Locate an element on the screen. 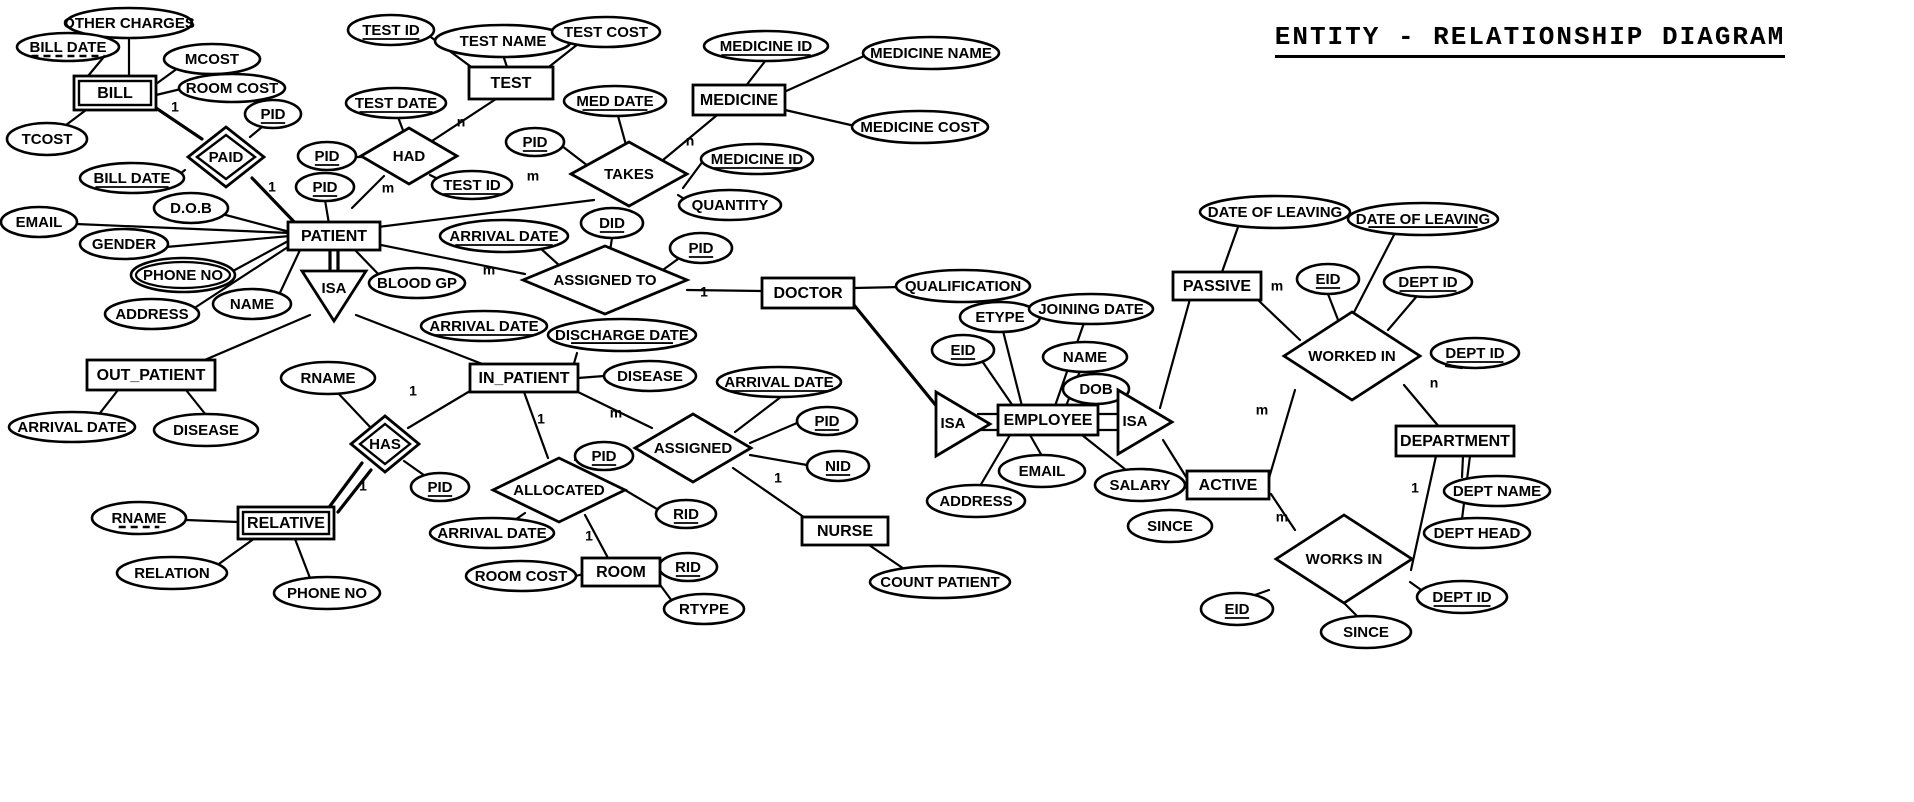 The image size is (1914, 802). relationship-takes: TAKES is located at coordinates (629, 174).